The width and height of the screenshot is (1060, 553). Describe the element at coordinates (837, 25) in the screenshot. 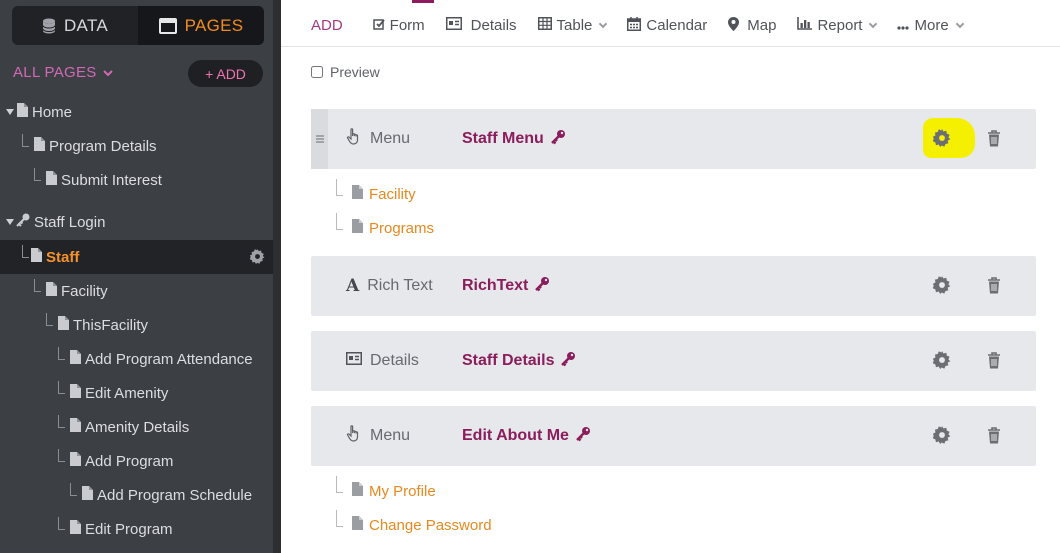

I see `add-report-button: Report` at that location.